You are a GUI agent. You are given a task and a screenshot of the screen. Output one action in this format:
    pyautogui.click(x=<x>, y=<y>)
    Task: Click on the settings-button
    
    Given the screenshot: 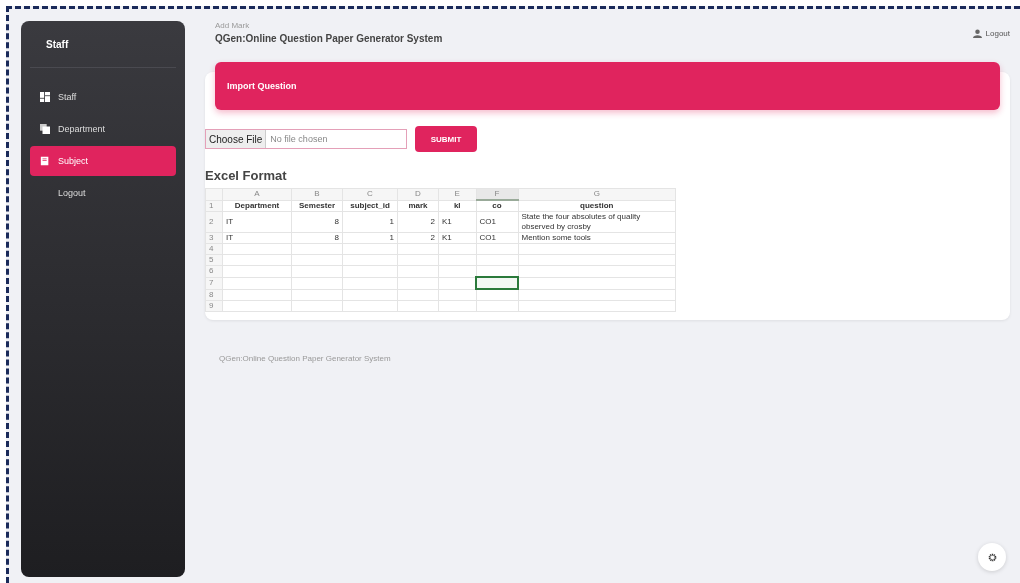 What is the action you would take?
    pyautogui.click(x=992, y=557)
    